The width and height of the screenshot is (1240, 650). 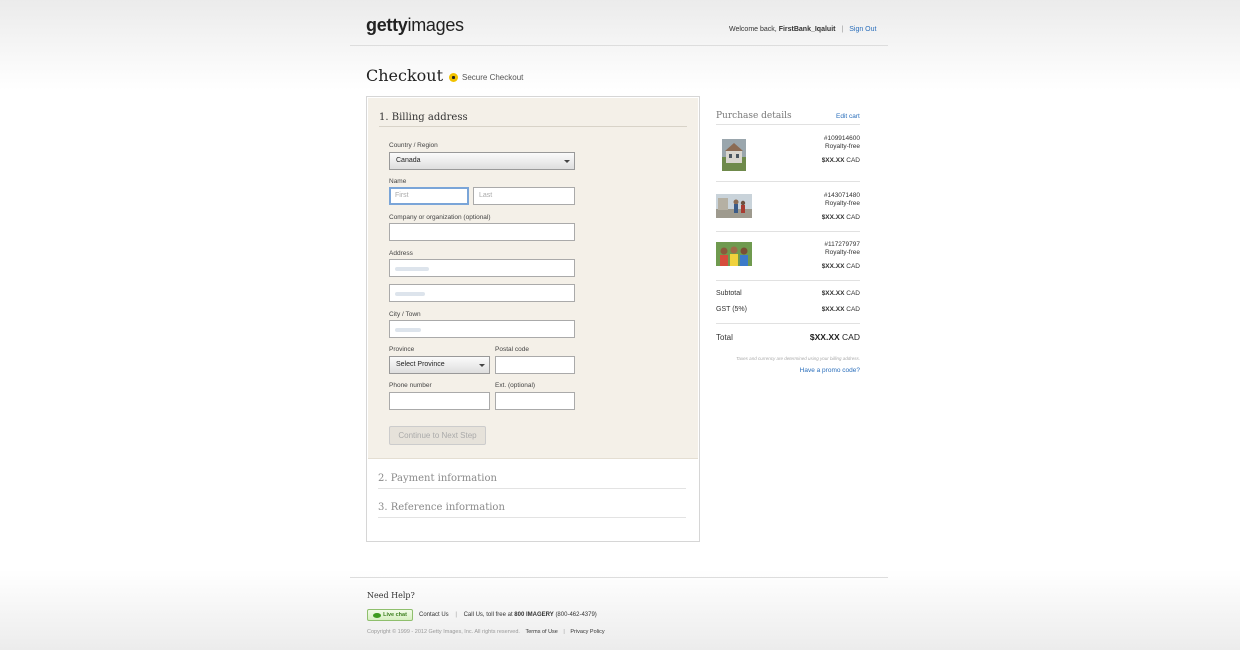 What do you see at coordinates (788, 124) in the screenshot?
I see `purchase-divider` at bounding box center [788, 124].